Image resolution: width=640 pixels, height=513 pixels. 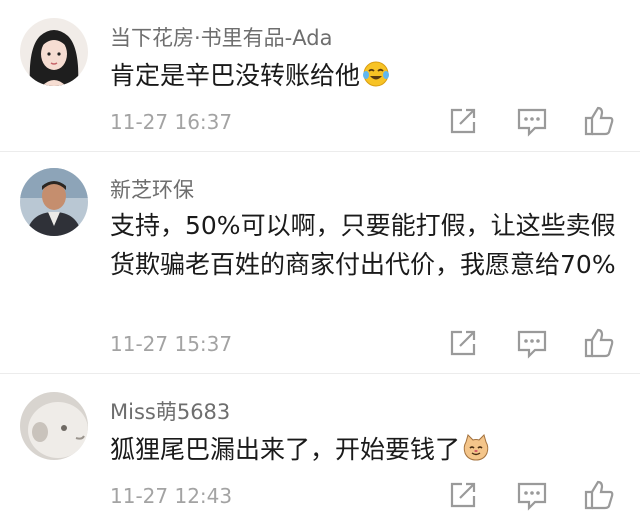 What do you see at coordinates (171, 122) in the screenshot?
I see `timestamp: 11-27 16:37` at bounding box center [171, 122].